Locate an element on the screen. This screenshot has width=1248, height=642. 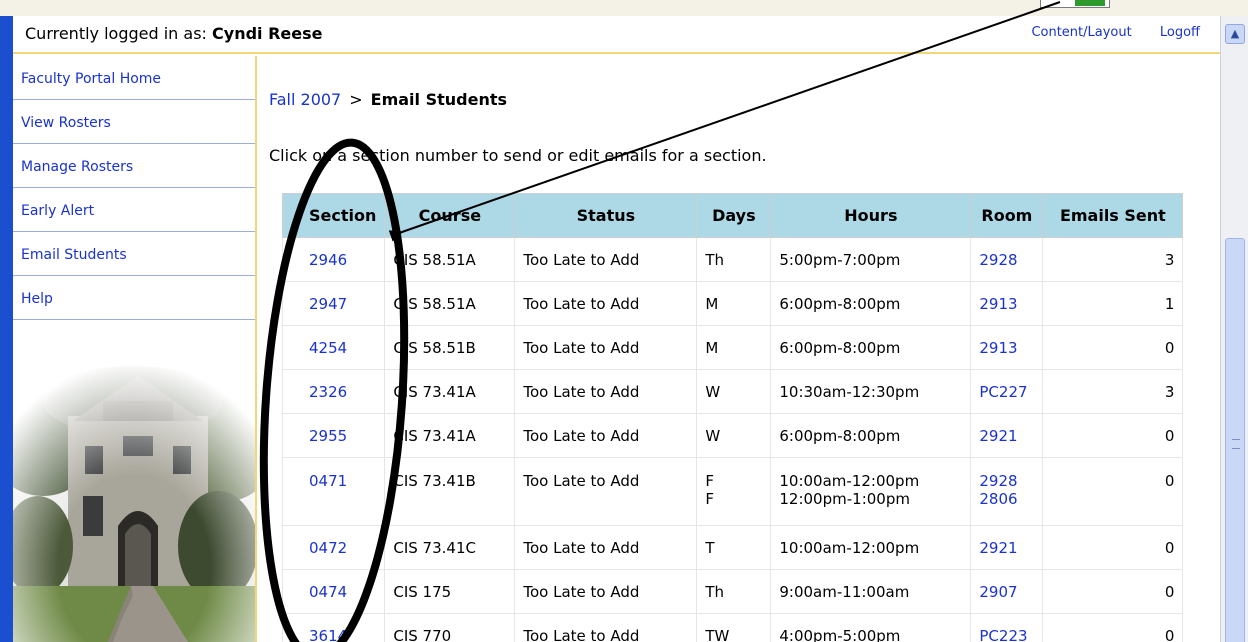
course-cell: CIS 175 is located at coordinates (450, 591).